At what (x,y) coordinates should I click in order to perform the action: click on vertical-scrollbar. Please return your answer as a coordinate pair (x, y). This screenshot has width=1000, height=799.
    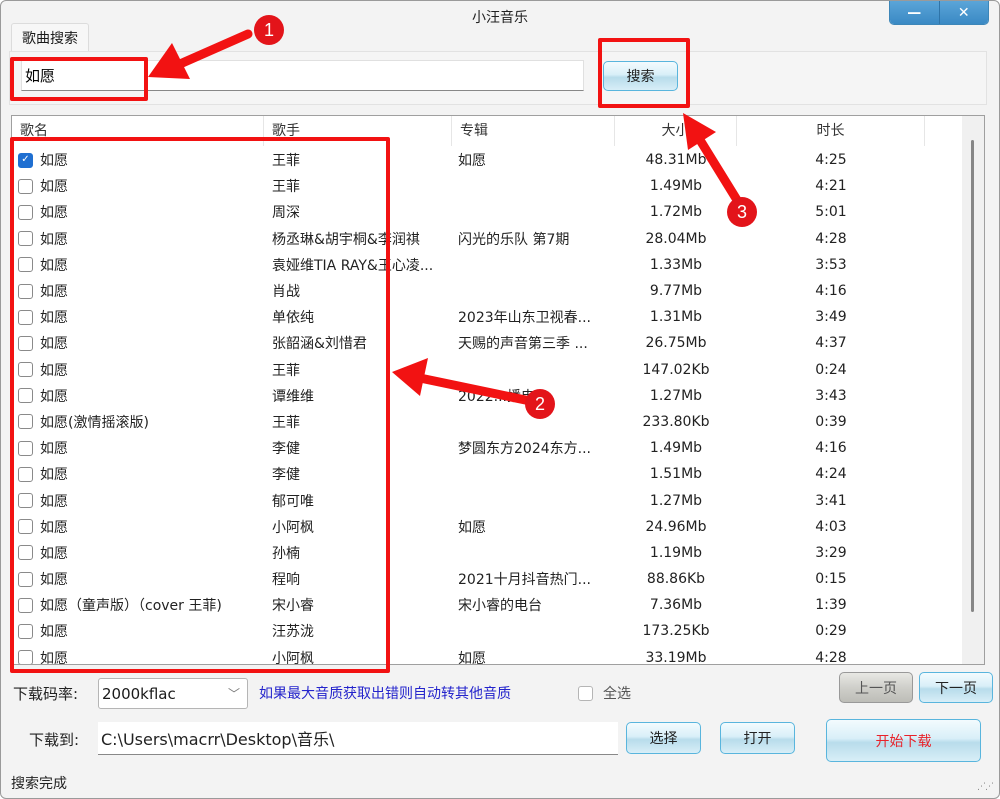
    Looking at the image, I should click on (973, 390).